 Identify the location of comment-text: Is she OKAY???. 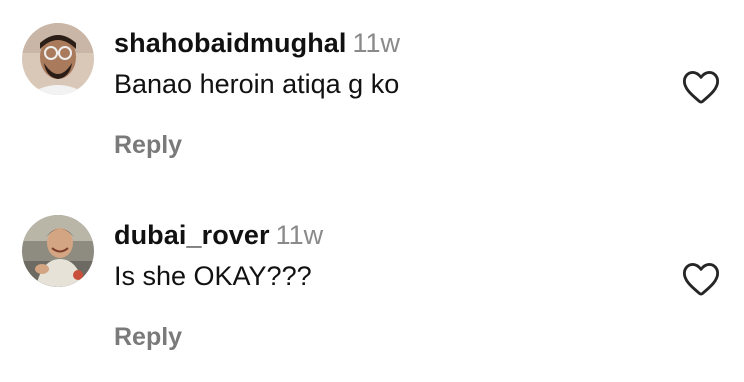
(213, 276).